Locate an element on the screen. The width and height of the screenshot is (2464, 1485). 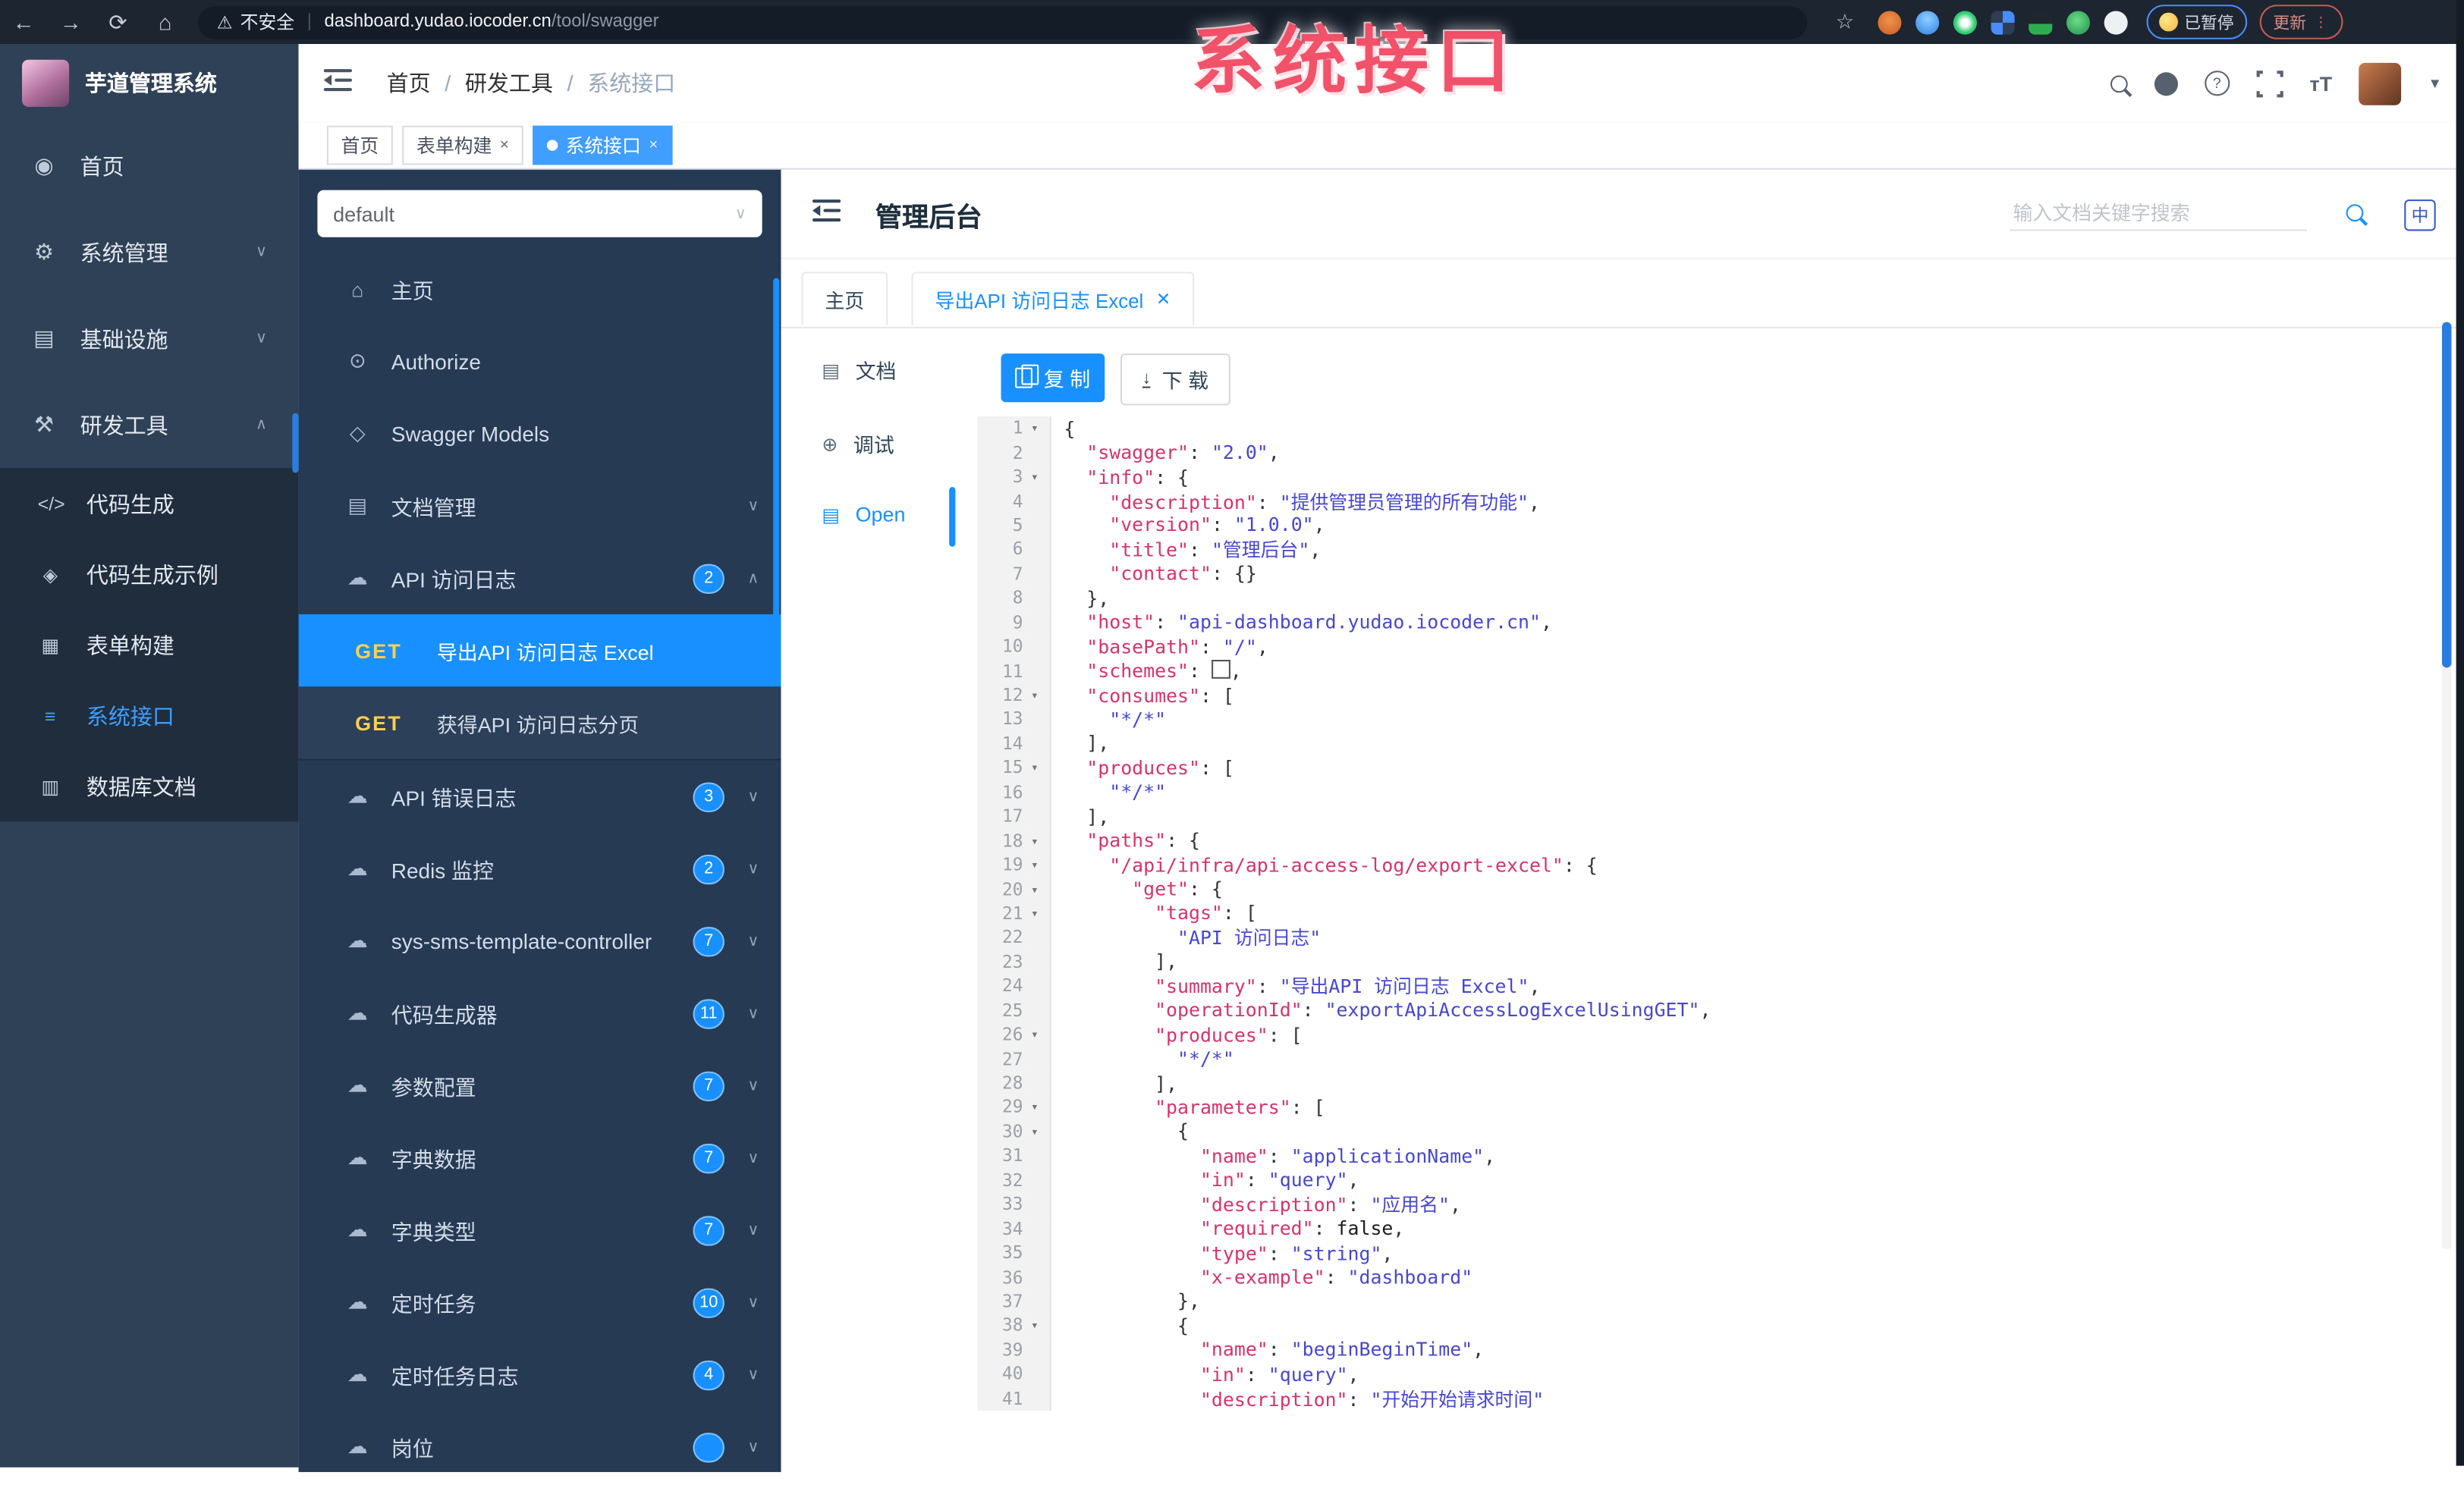
font-size-icon: тT is located at coordinates (2321, 83).